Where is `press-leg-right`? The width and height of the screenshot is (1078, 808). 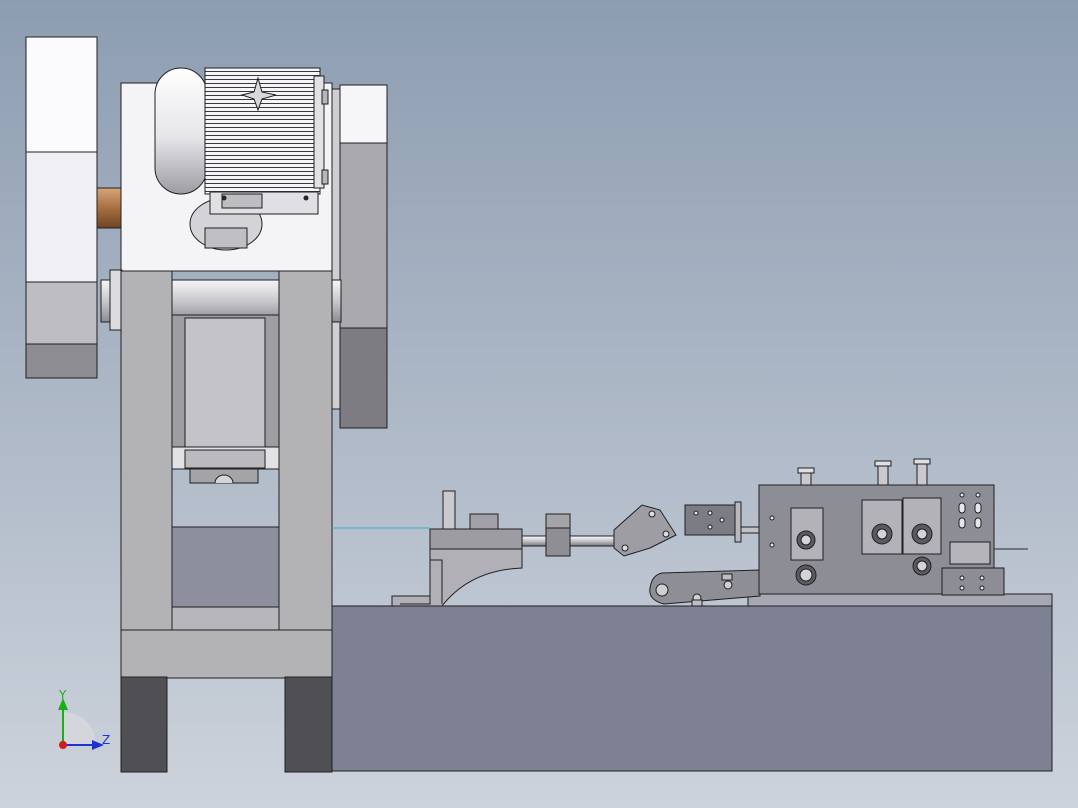
press-leg-right is located at coordinates (308, 724).